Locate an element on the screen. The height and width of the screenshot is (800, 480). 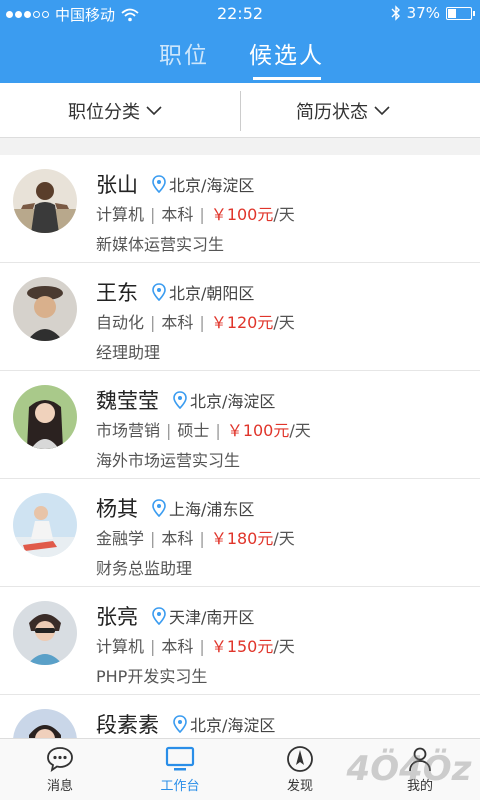
info-line: 计算机 | 本科 | ￥100元/天 is located at coordinates (195, 213).